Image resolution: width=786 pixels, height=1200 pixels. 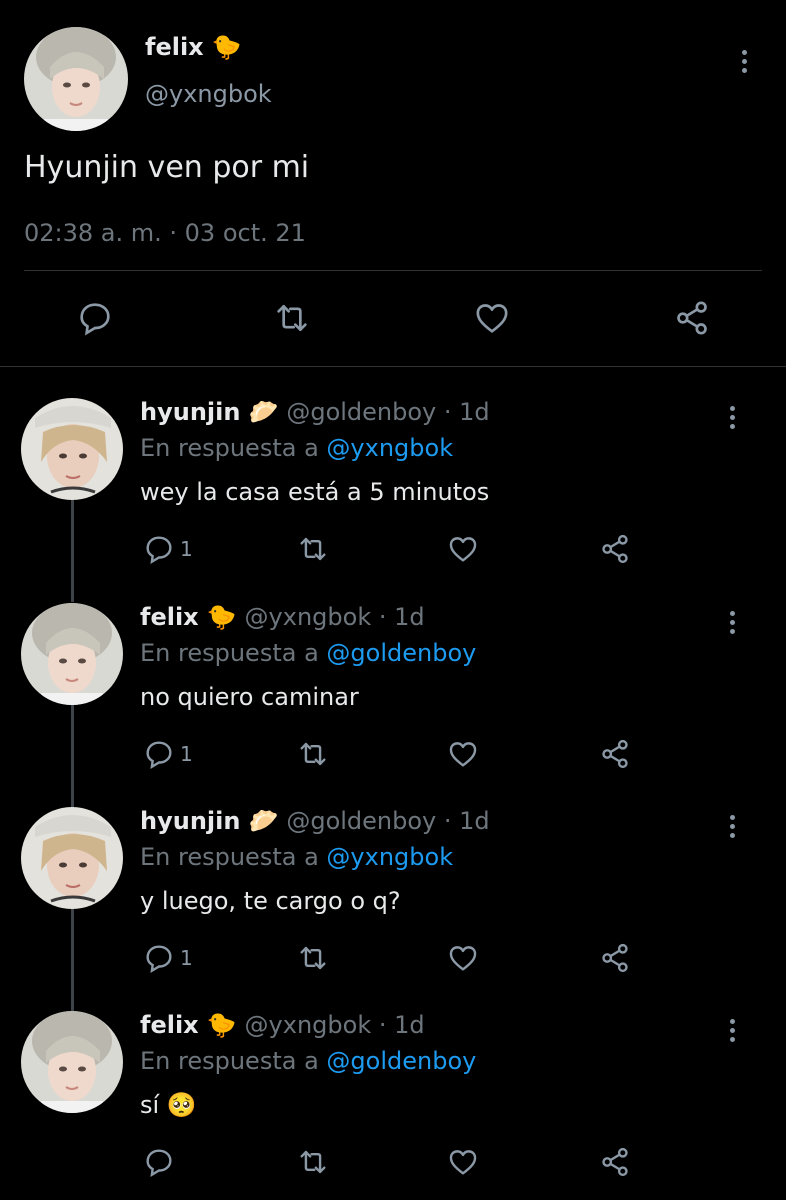 I want to click on reply-text: y luego, te cargo o q?, so click(x=270, y=901).